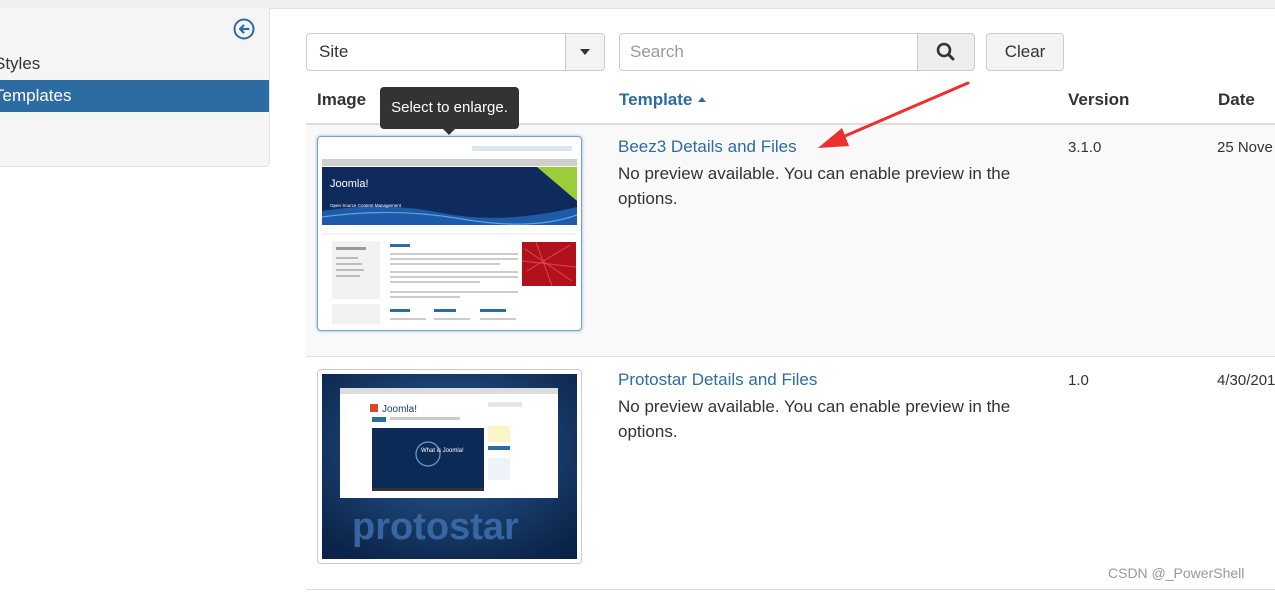 The width and height of the screenshot is (1275, 592). I want to click on search-input, so click(768, 52).